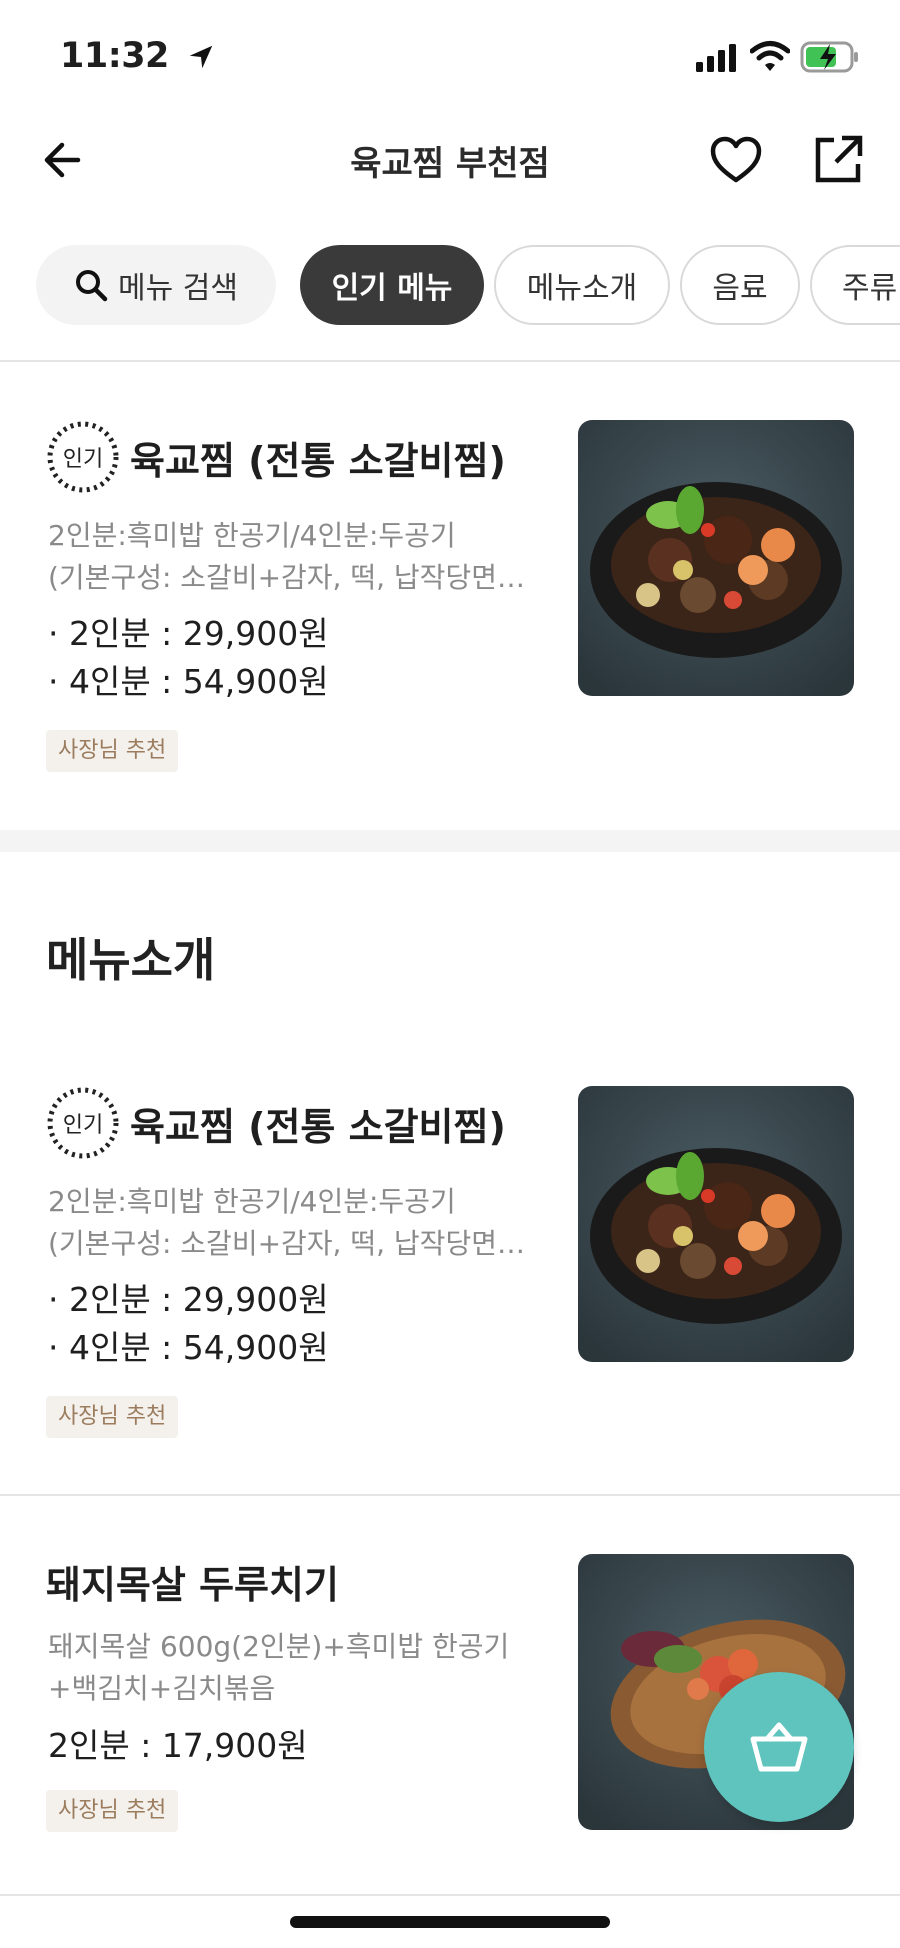 Image resolution: width=900 pixels, height=1948 pixels. Describe the element at coordinates (770, 56) in the screenshot. I see `wifi-icon` at that location.